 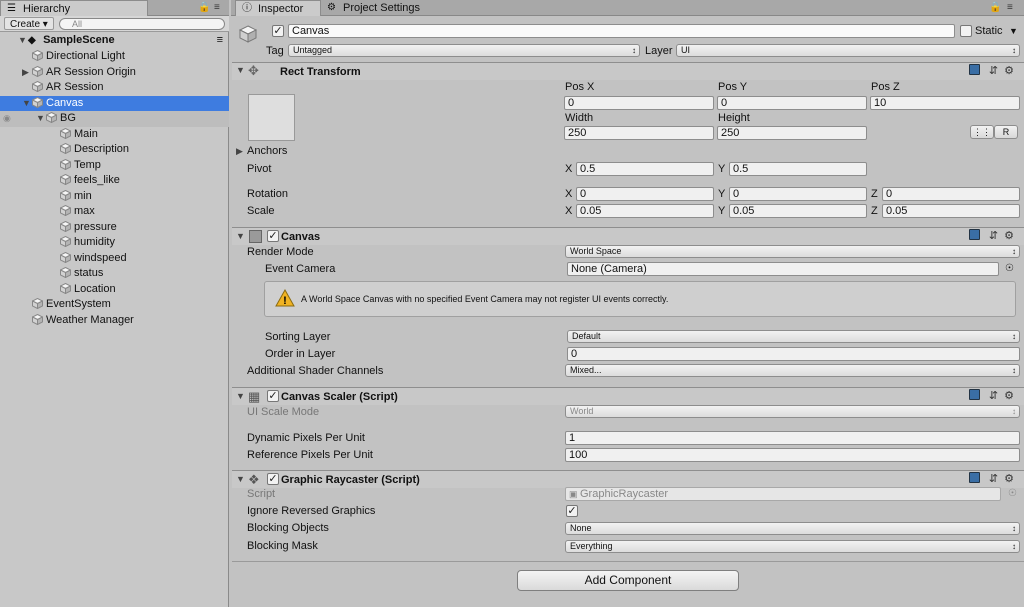 What do you see at coordinates (114, 119) in the screenshot?
I see `hierarchy-item: ▼ BG ◉` at bounding box center [114, 119].